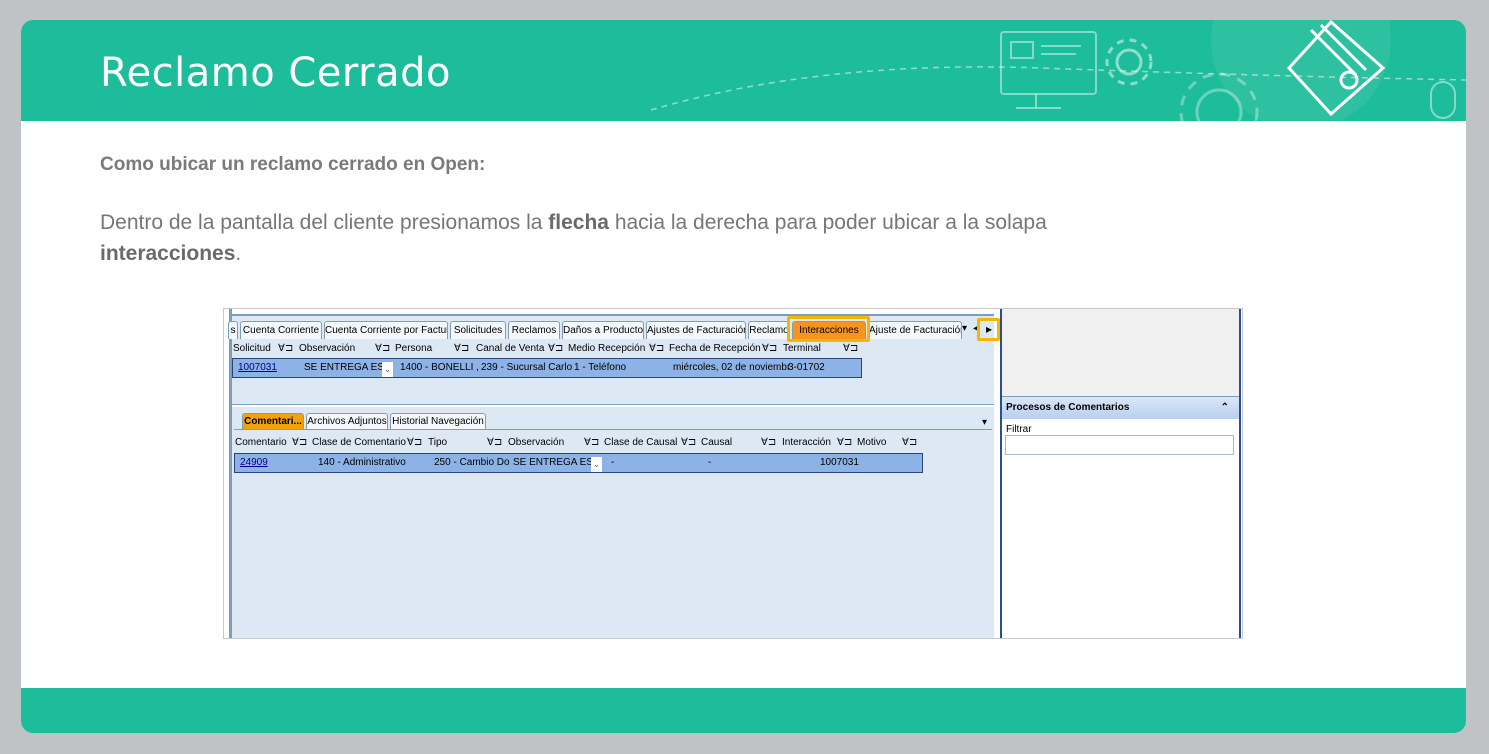  Describe the element at coordinates (261, 442) in the screenshot. I see `col-comentario: Comentario` at that location.